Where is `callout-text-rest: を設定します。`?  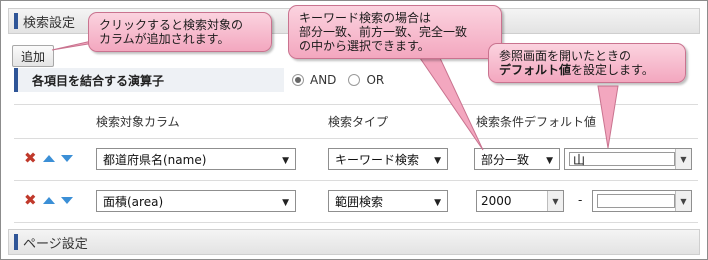
callout-text-rest: を設定します。 is located at coordinates (612, 70).